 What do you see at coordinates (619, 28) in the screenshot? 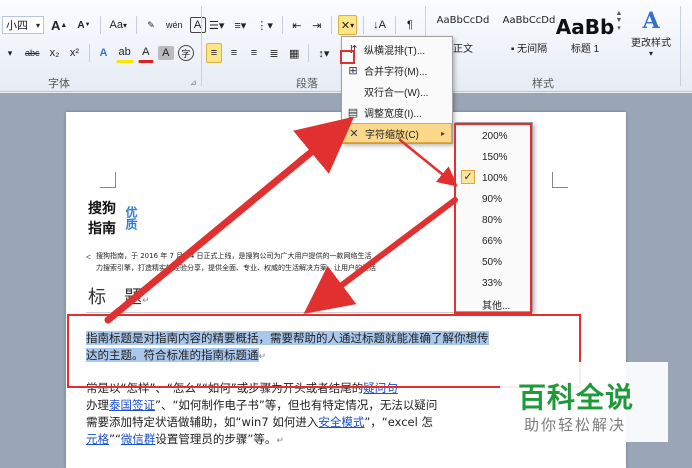
I see `more-icon: ▾` at bounding box center [619, 28].